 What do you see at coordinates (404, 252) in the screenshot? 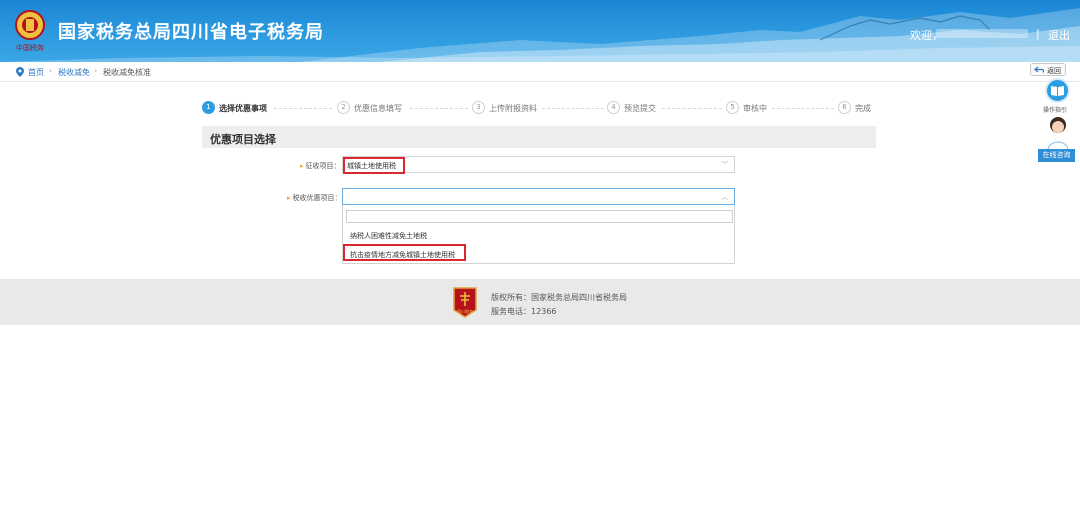
I see `highlight-box-option` at bounding box center [404, 252].